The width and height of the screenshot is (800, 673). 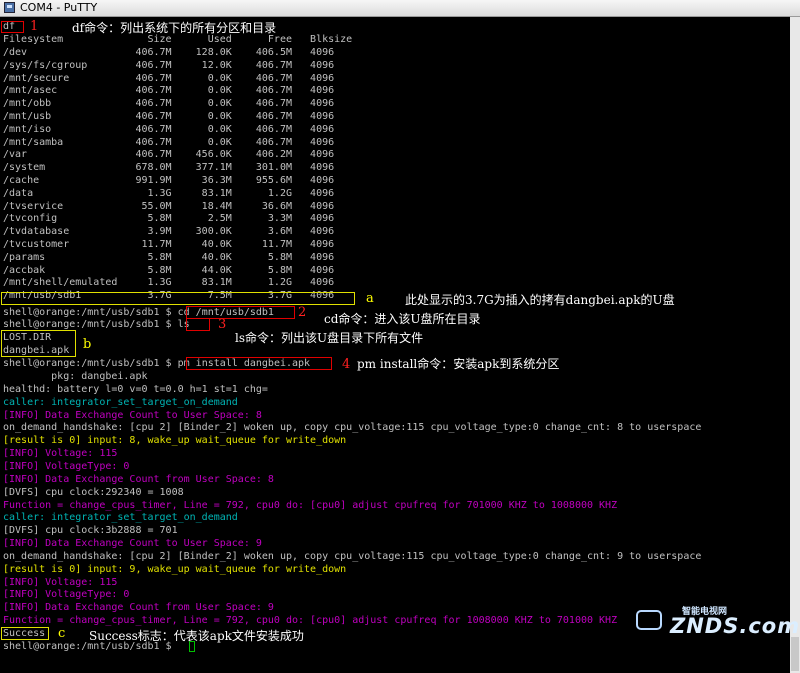 What do you see at coordinates (169, 283) in the screenshot?
I see `df-row: /mnt/shell/emulated 1.3G 83.1M 1.2G 4096` at bounding box center [169, 283].